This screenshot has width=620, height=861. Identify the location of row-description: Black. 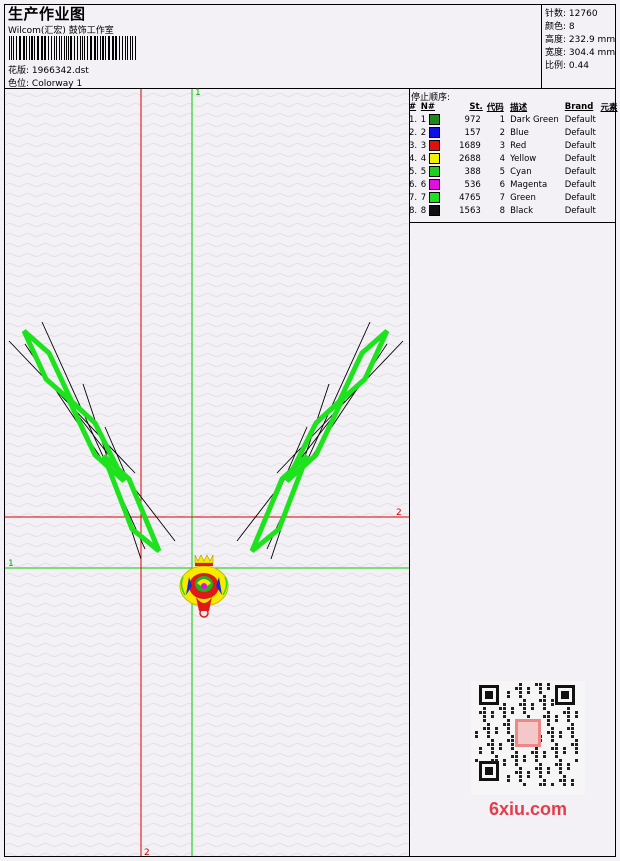
(522, 210).